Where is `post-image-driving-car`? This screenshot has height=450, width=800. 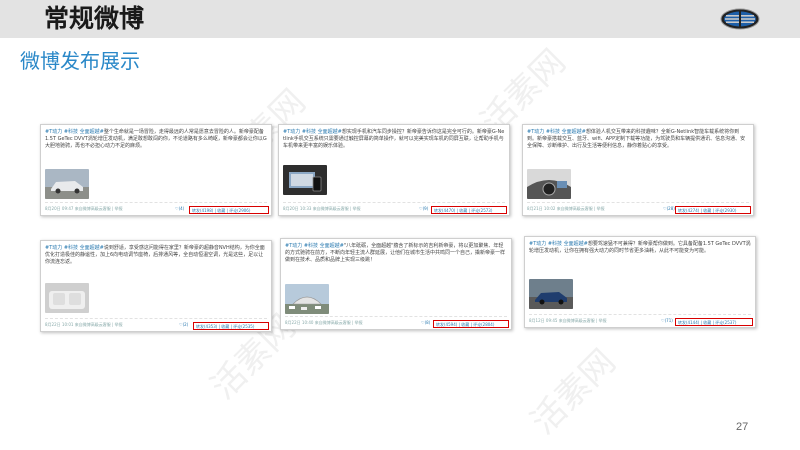
post-image-driving-car is located at coordinates (551, 294).